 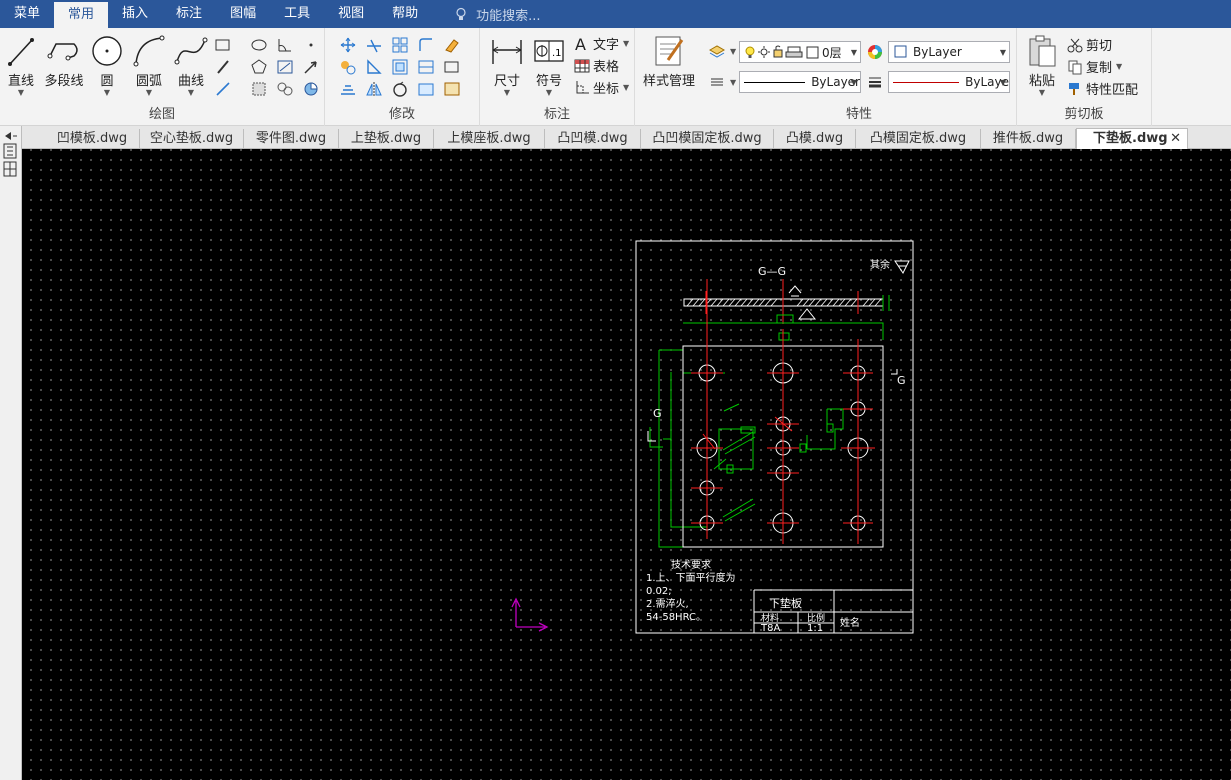 I want to click on layer-combo: 0层 ▼, so click(x=800, y=52).